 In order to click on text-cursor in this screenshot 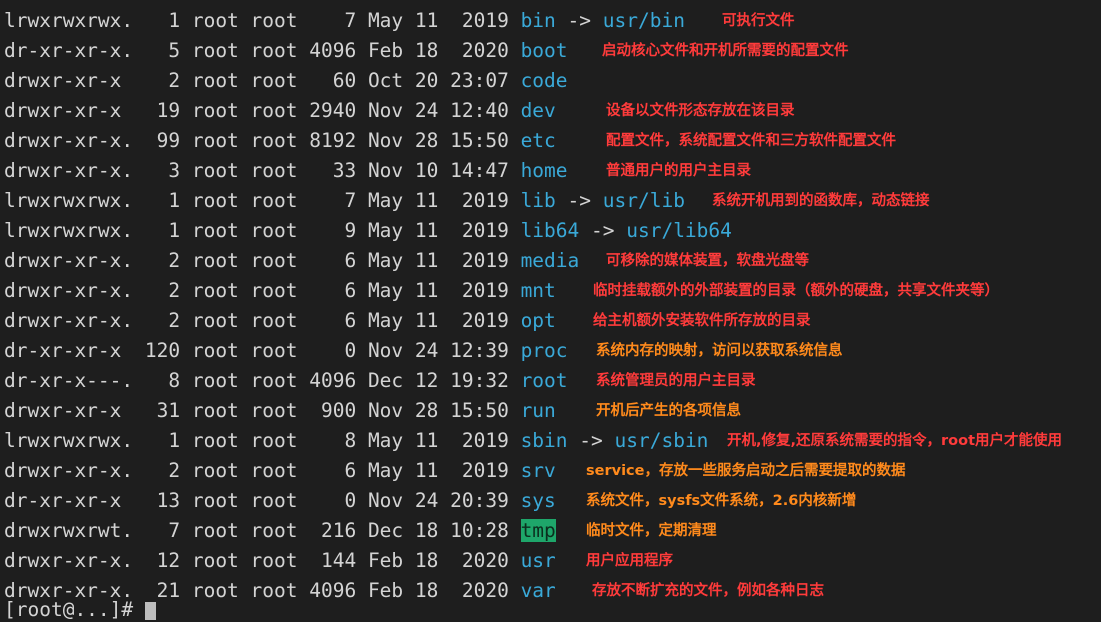, I will do `click(150, 610)`.